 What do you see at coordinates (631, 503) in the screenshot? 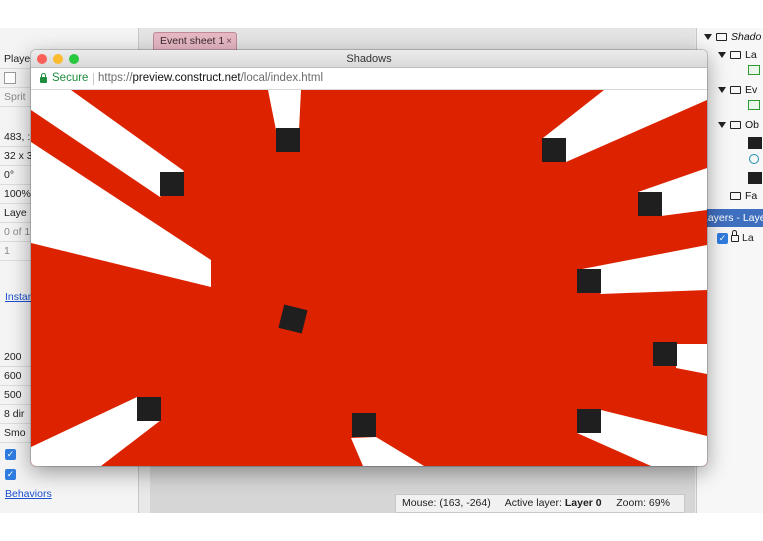
I see `zoom-label: Zoom:` at bounding box center [631, 503].